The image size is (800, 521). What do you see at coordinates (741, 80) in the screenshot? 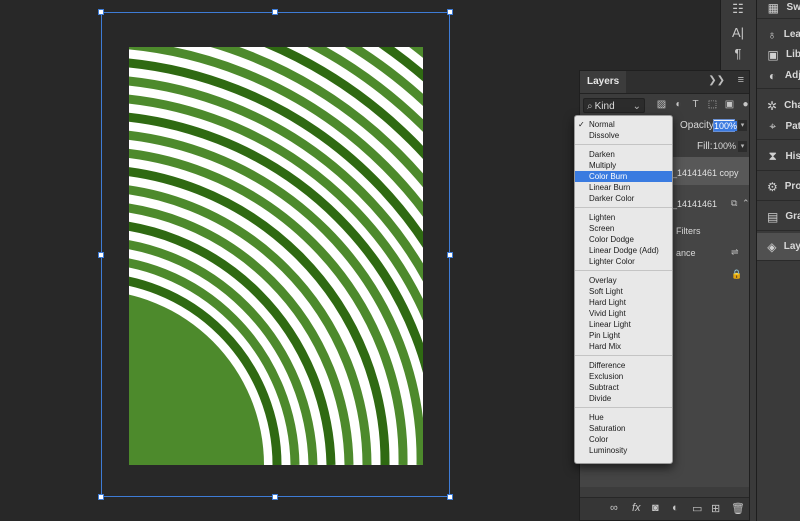
I see `panel-menu-icon: ≡` at bounding box center [741, 80].